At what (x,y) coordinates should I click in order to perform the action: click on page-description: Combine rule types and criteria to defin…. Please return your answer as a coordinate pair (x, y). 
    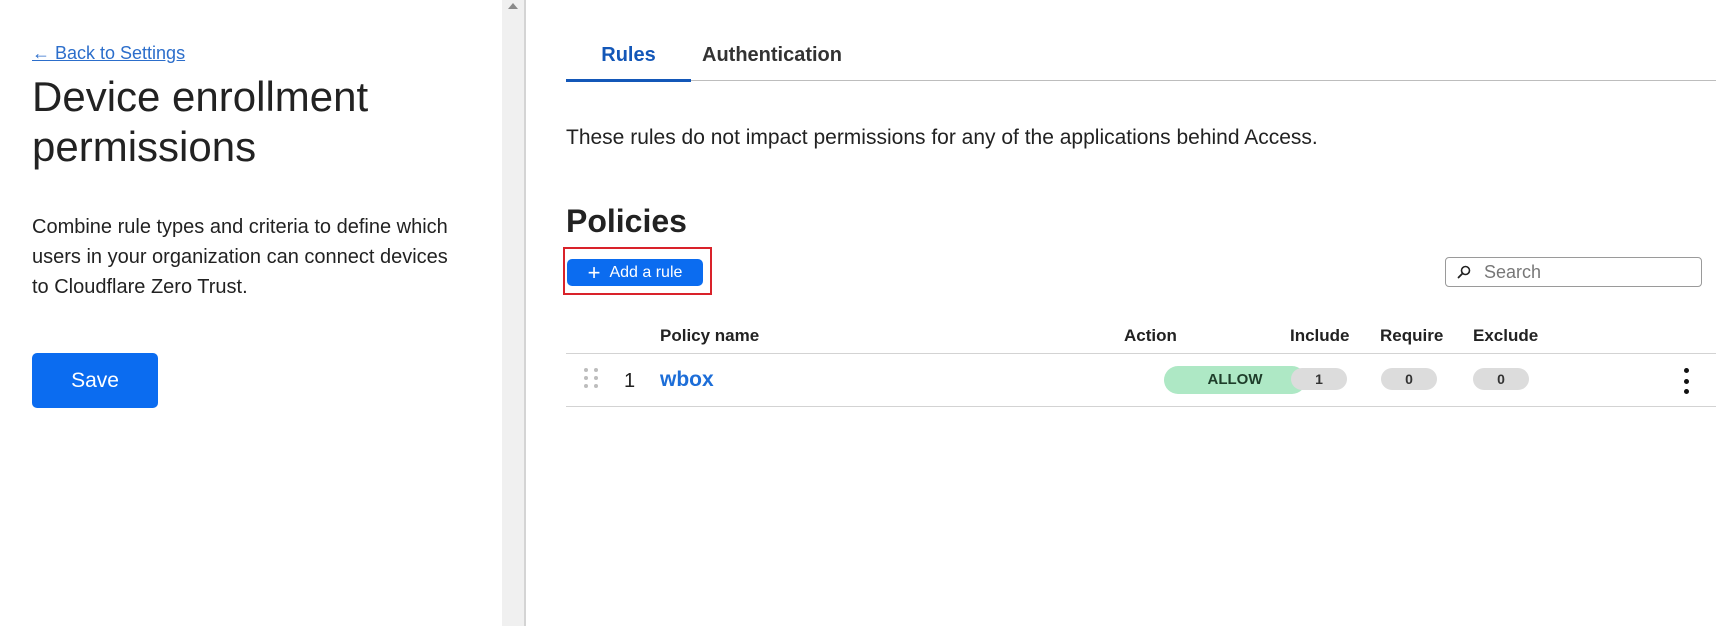
    Looking at the image, I should click on (240, 257).